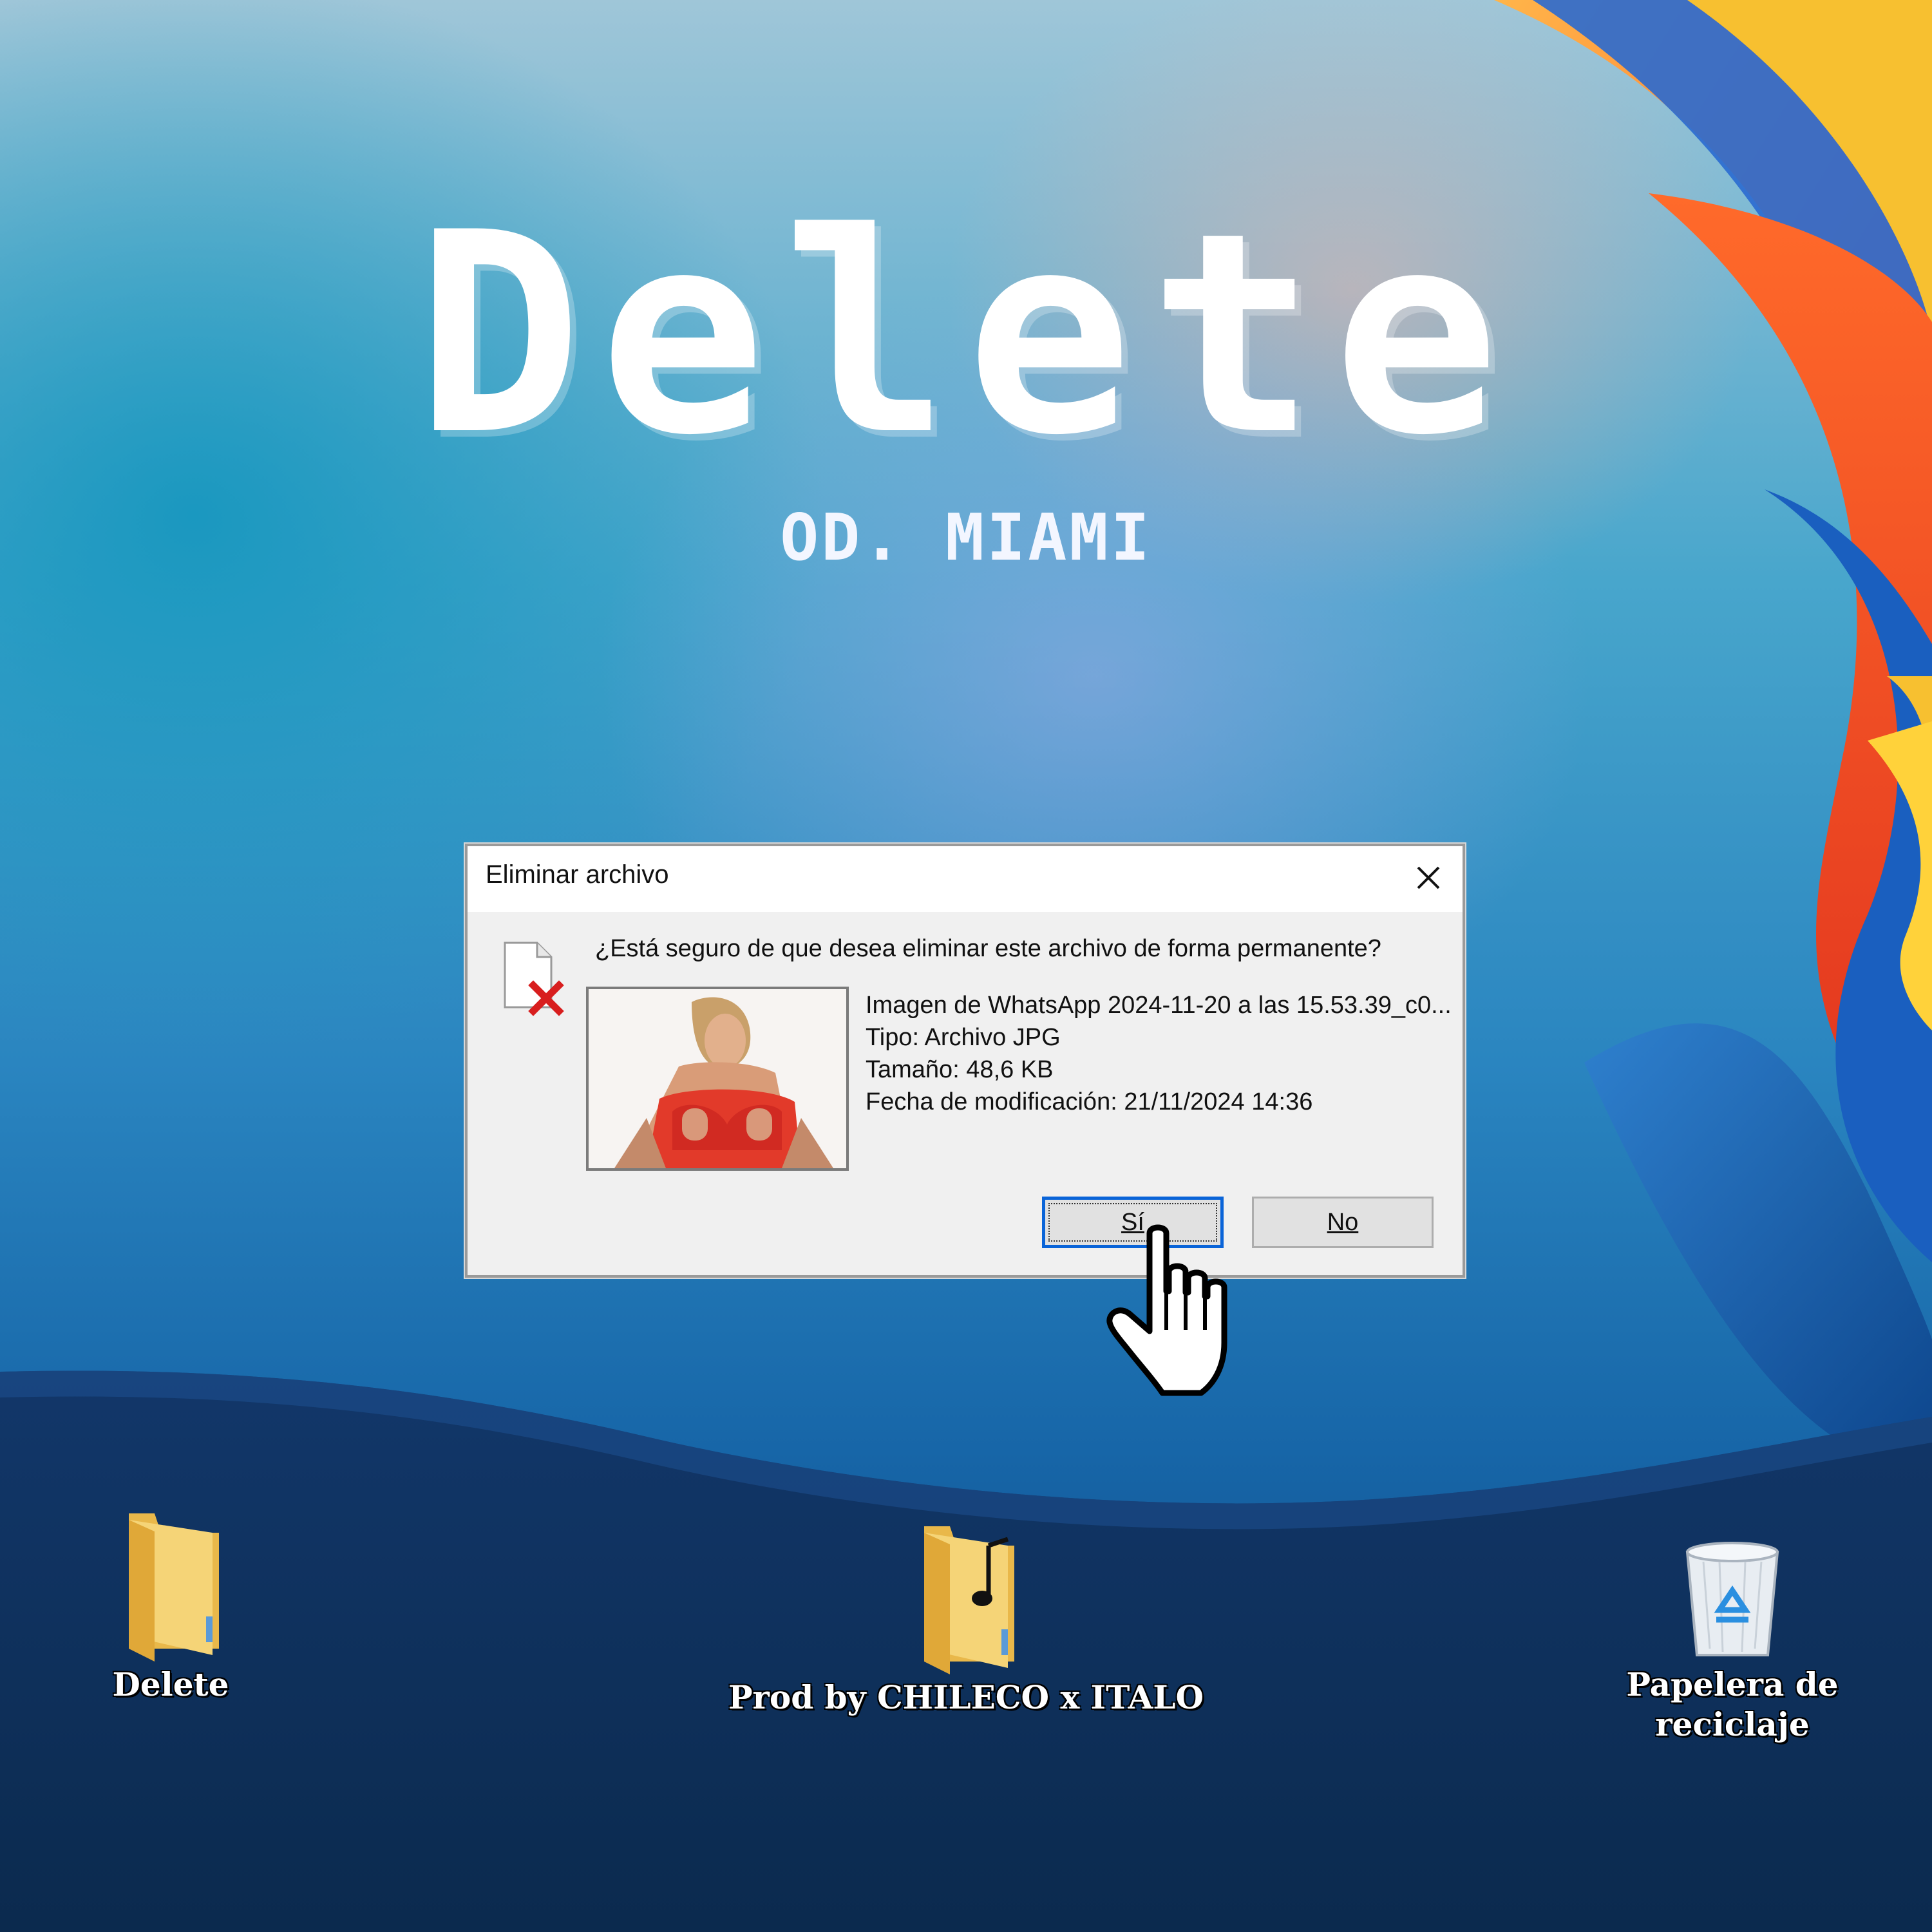 The image size is (1932, 1932). I want to click on no-button-label: No, so click(1343, 1222).